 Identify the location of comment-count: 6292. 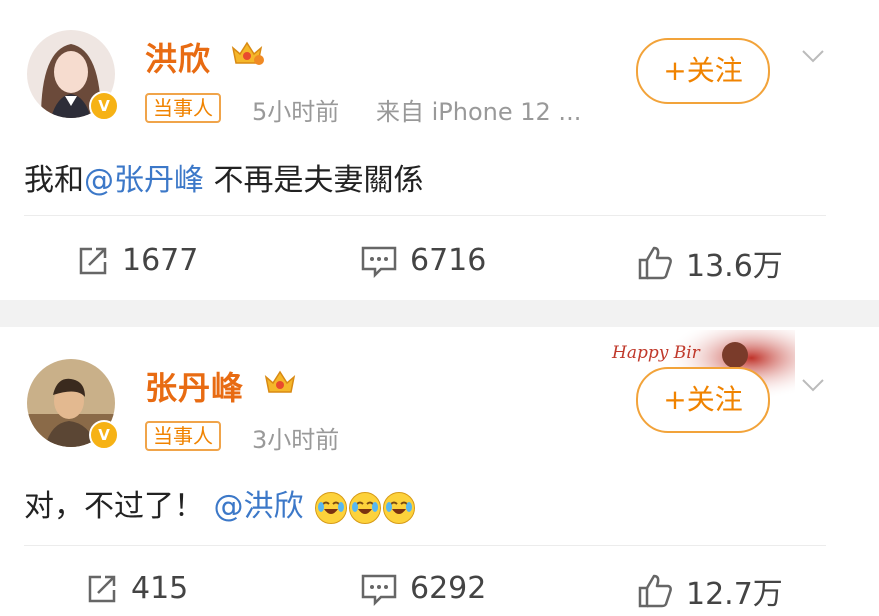
(448, 588).